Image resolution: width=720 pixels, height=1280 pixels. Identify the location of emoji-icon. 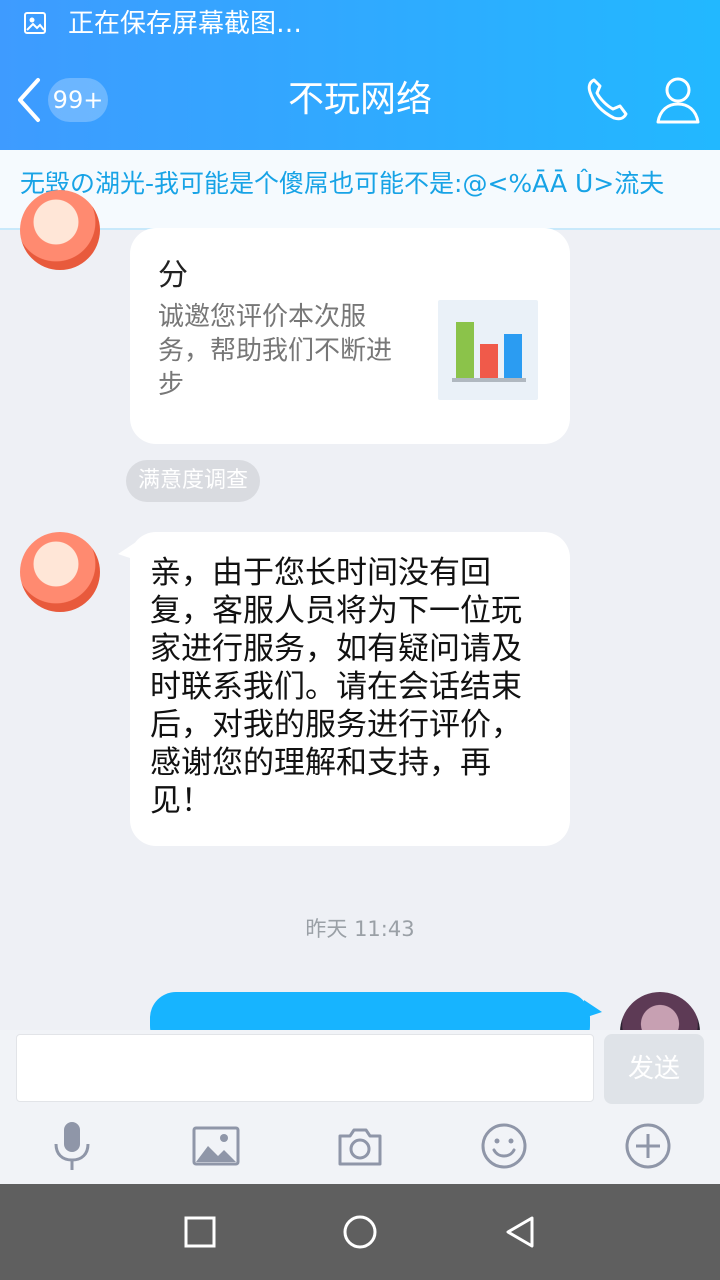
(504, 1146).